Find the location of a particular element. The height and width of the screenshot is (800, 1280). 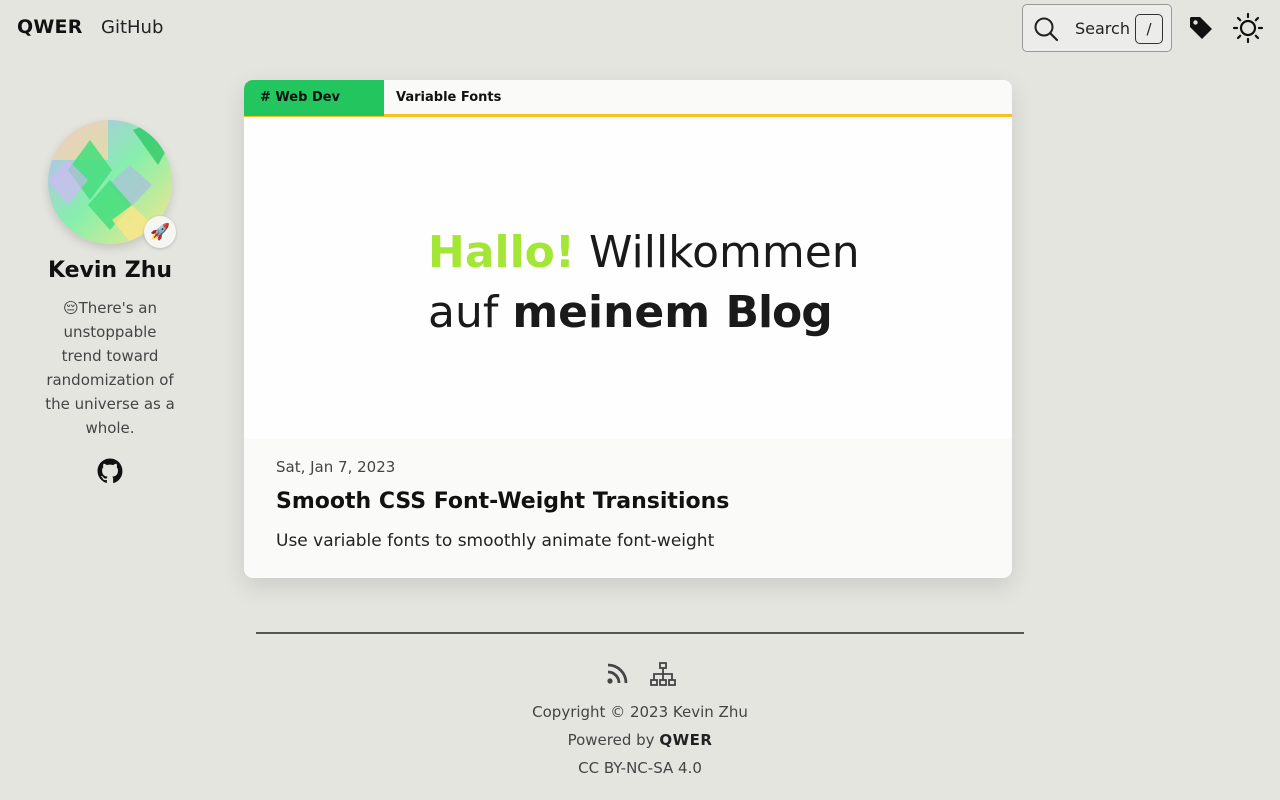

powered-by-qwer-link: QWER is located at coordinates (685, 740).